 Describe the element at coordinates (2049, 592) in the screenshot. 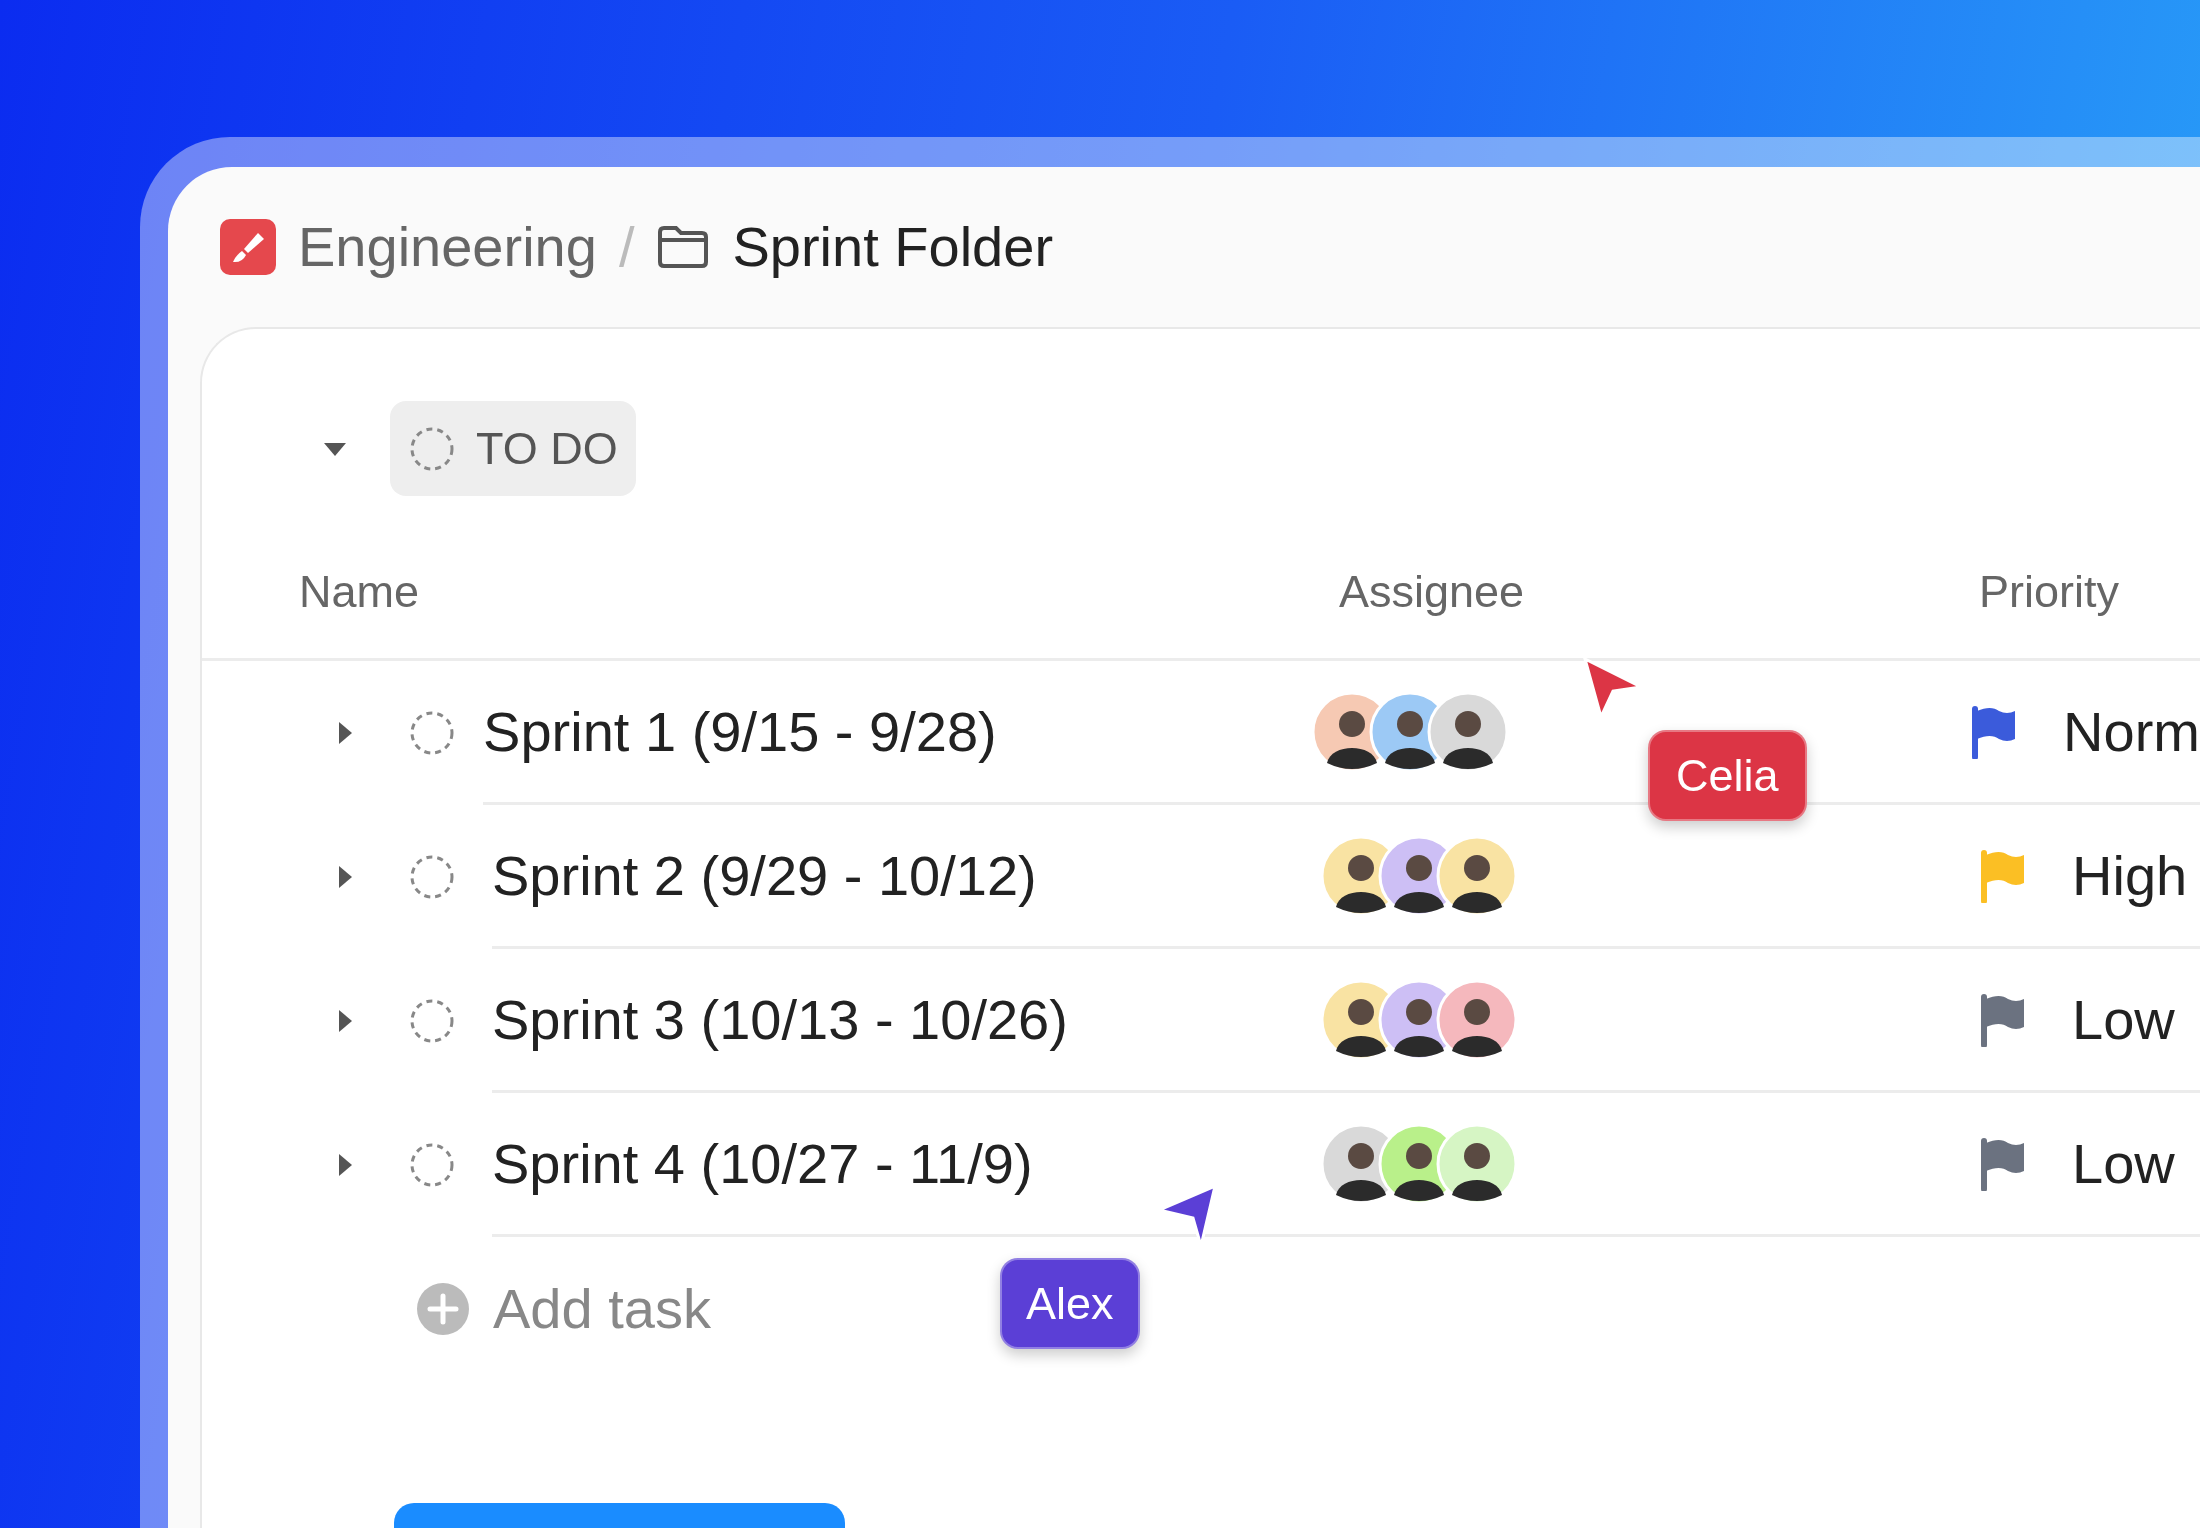

I see `column-header: Priority` at that location.